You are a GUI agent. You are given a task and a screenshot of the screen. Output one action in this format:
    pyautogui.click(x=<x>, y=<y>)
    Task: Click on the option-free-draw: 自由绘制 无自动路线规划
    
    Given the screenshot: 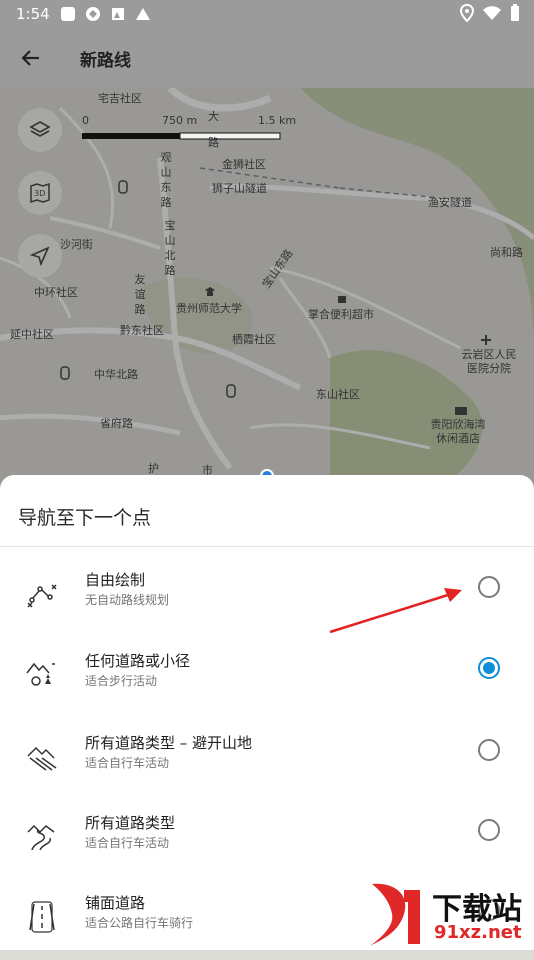 What is the action you would take?
    pyautogui.click(x=267, y=597)
    